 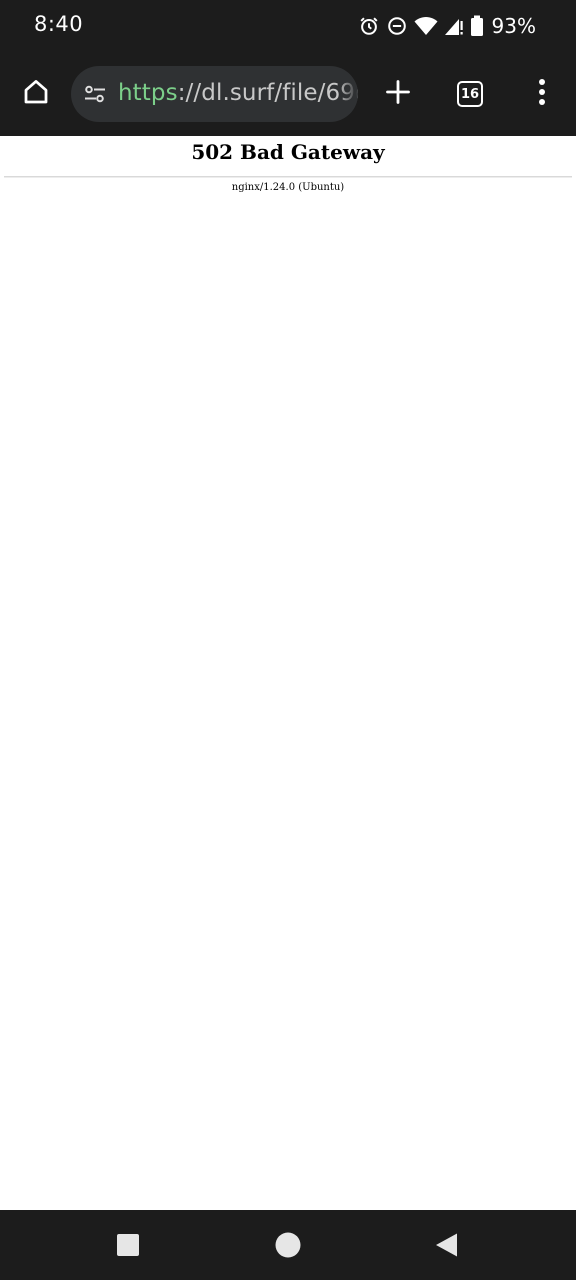 I want to click on address-bar: https://dl.surf/file/69c, so click(x=214, y=94).